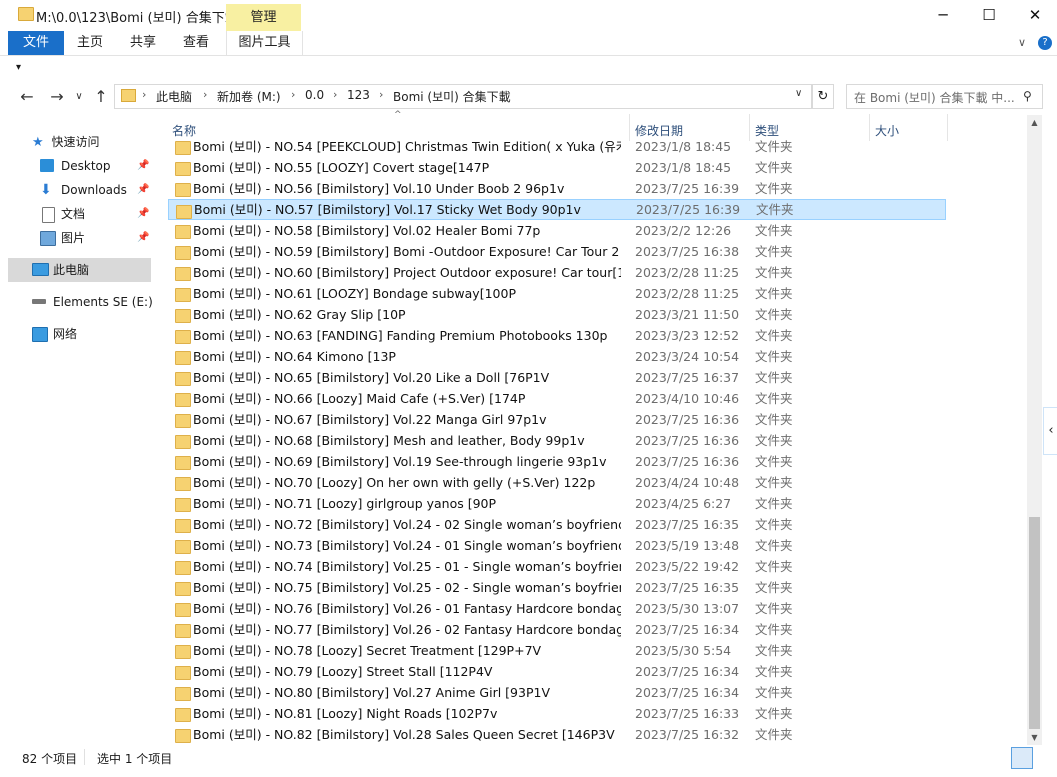 The height and width of the screenshot is (777, 1057). I want to click on scroll-down-icon: ▼, so click(1034, 737).